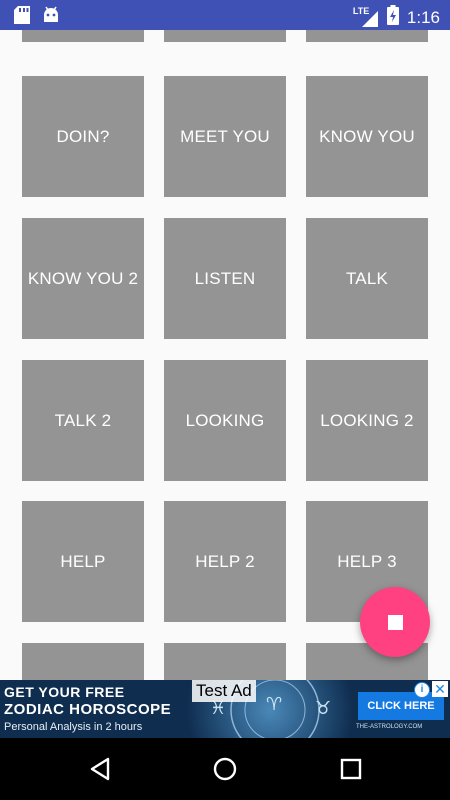  Describe the element at coordinates (64, 692) in the screenshot. I see `ad-headline-1: GET YOUR FREE` at that location.